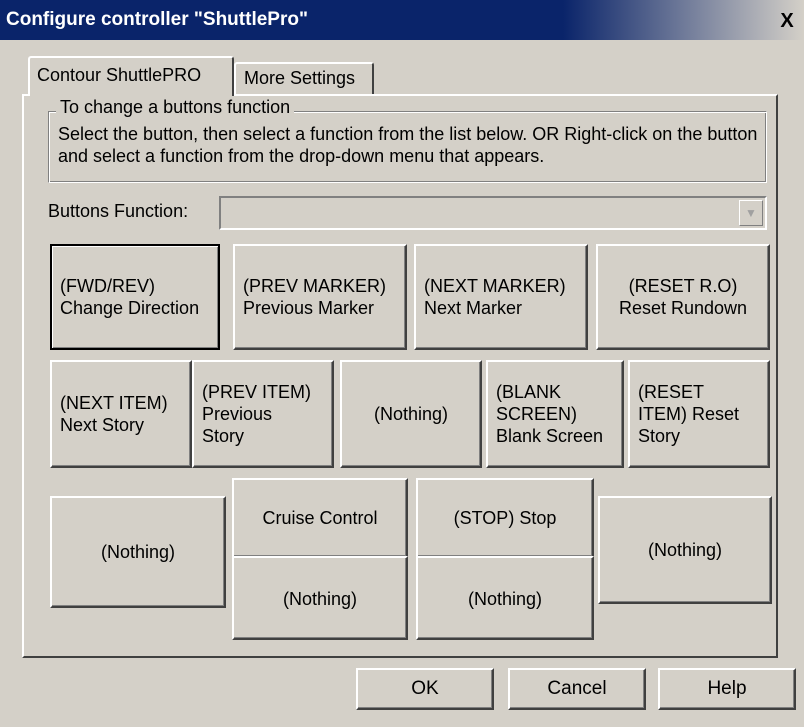  Describe the element at coordinates (130, 308) in the screenshot. I see `button-line: Change Direction` at that location.